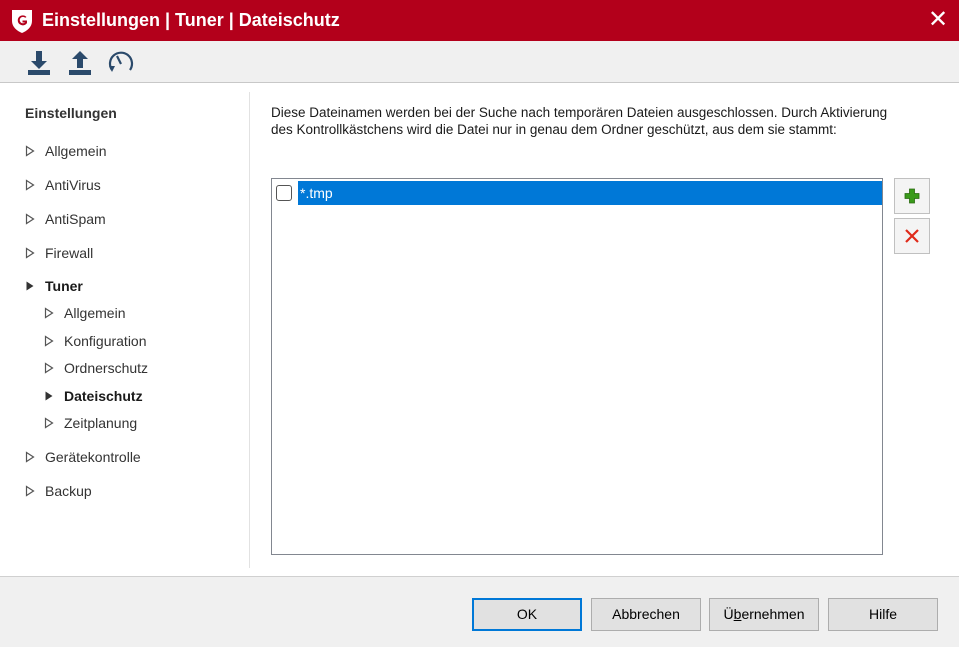 The height and width of the screenshot is (647, 959). Describe the element at coordinates (191, 20) in the screenshot. I see `window-title: Einstellungen | Tuner | Dateischutz` at that location.